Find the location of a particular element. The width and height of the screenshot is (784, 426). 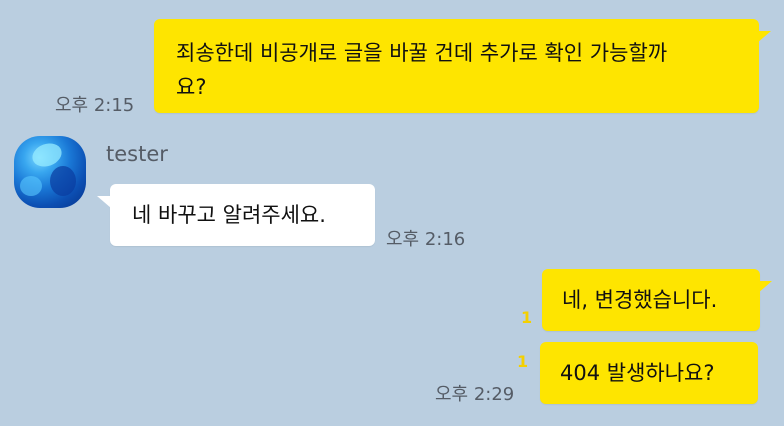

message-time: 오후 2:29 is located at coordinates (475, 394).